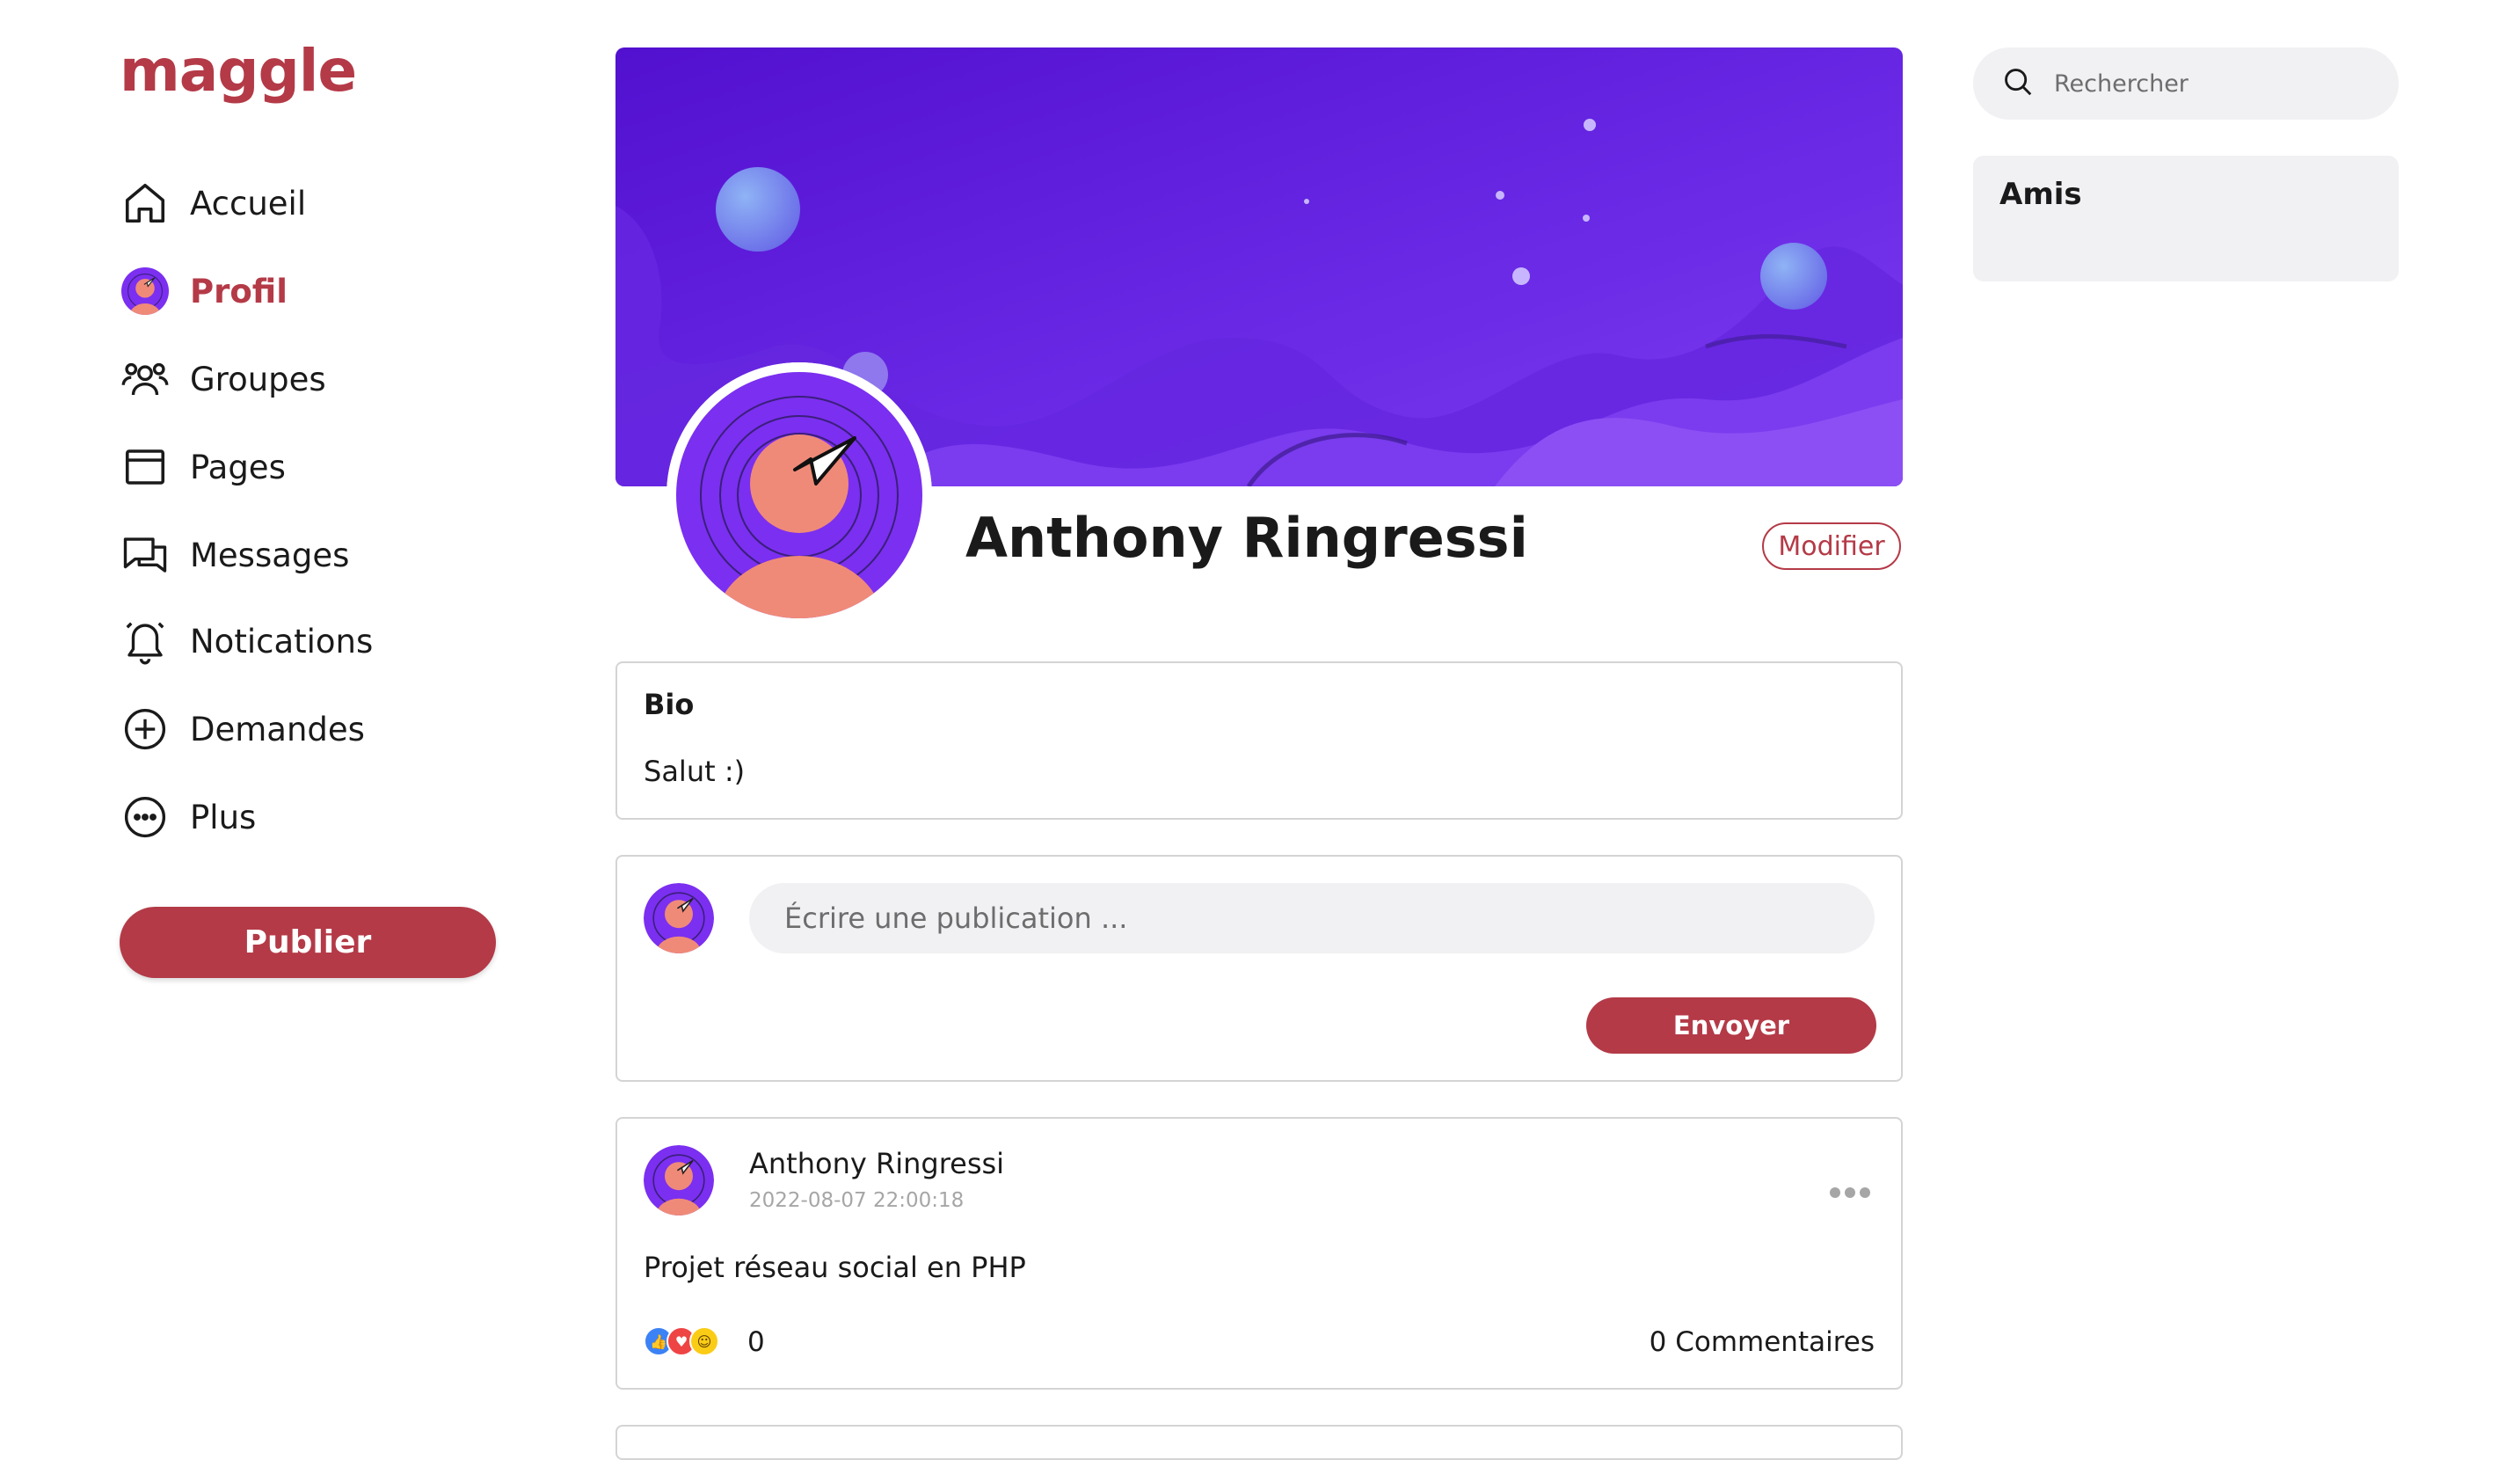  Describe the element at coordinates (248, 204) in the screenshot. I see `sidebar-item-label: Accueil` at that location.